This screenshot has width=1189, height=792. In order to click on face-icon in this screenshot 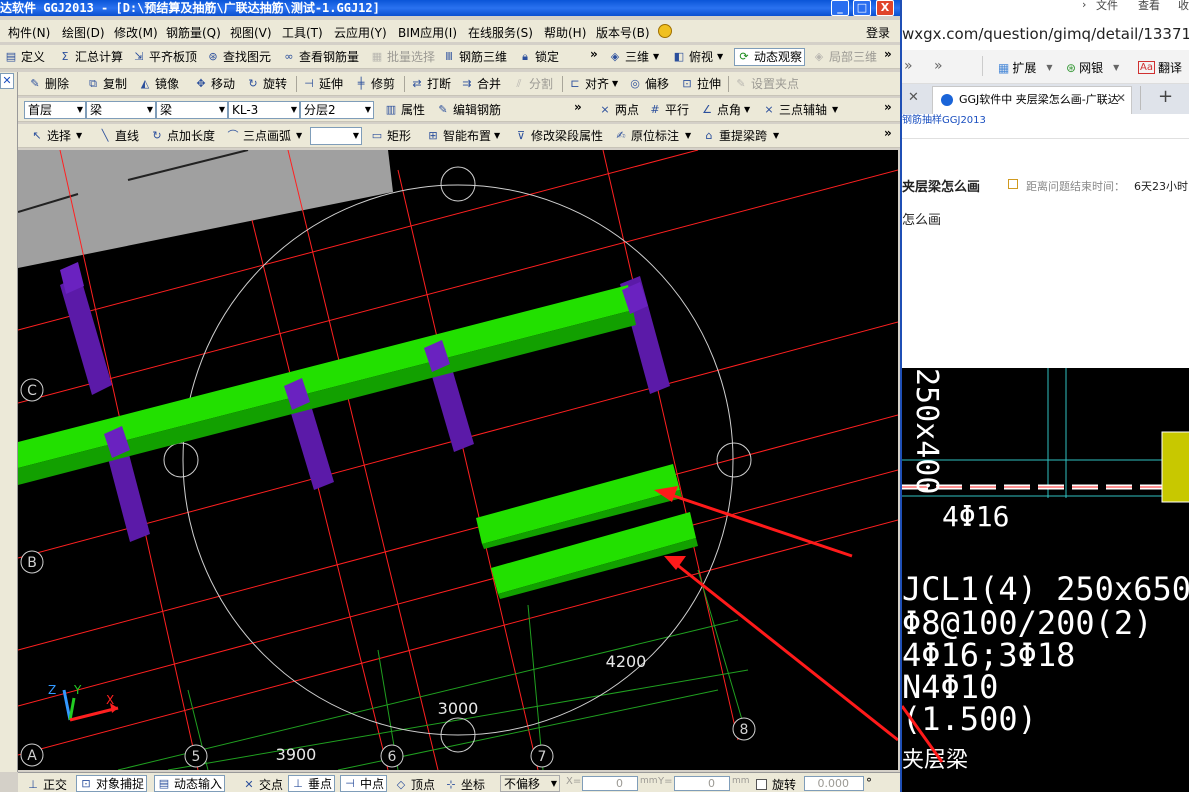, I will do `click(665, 31)`.